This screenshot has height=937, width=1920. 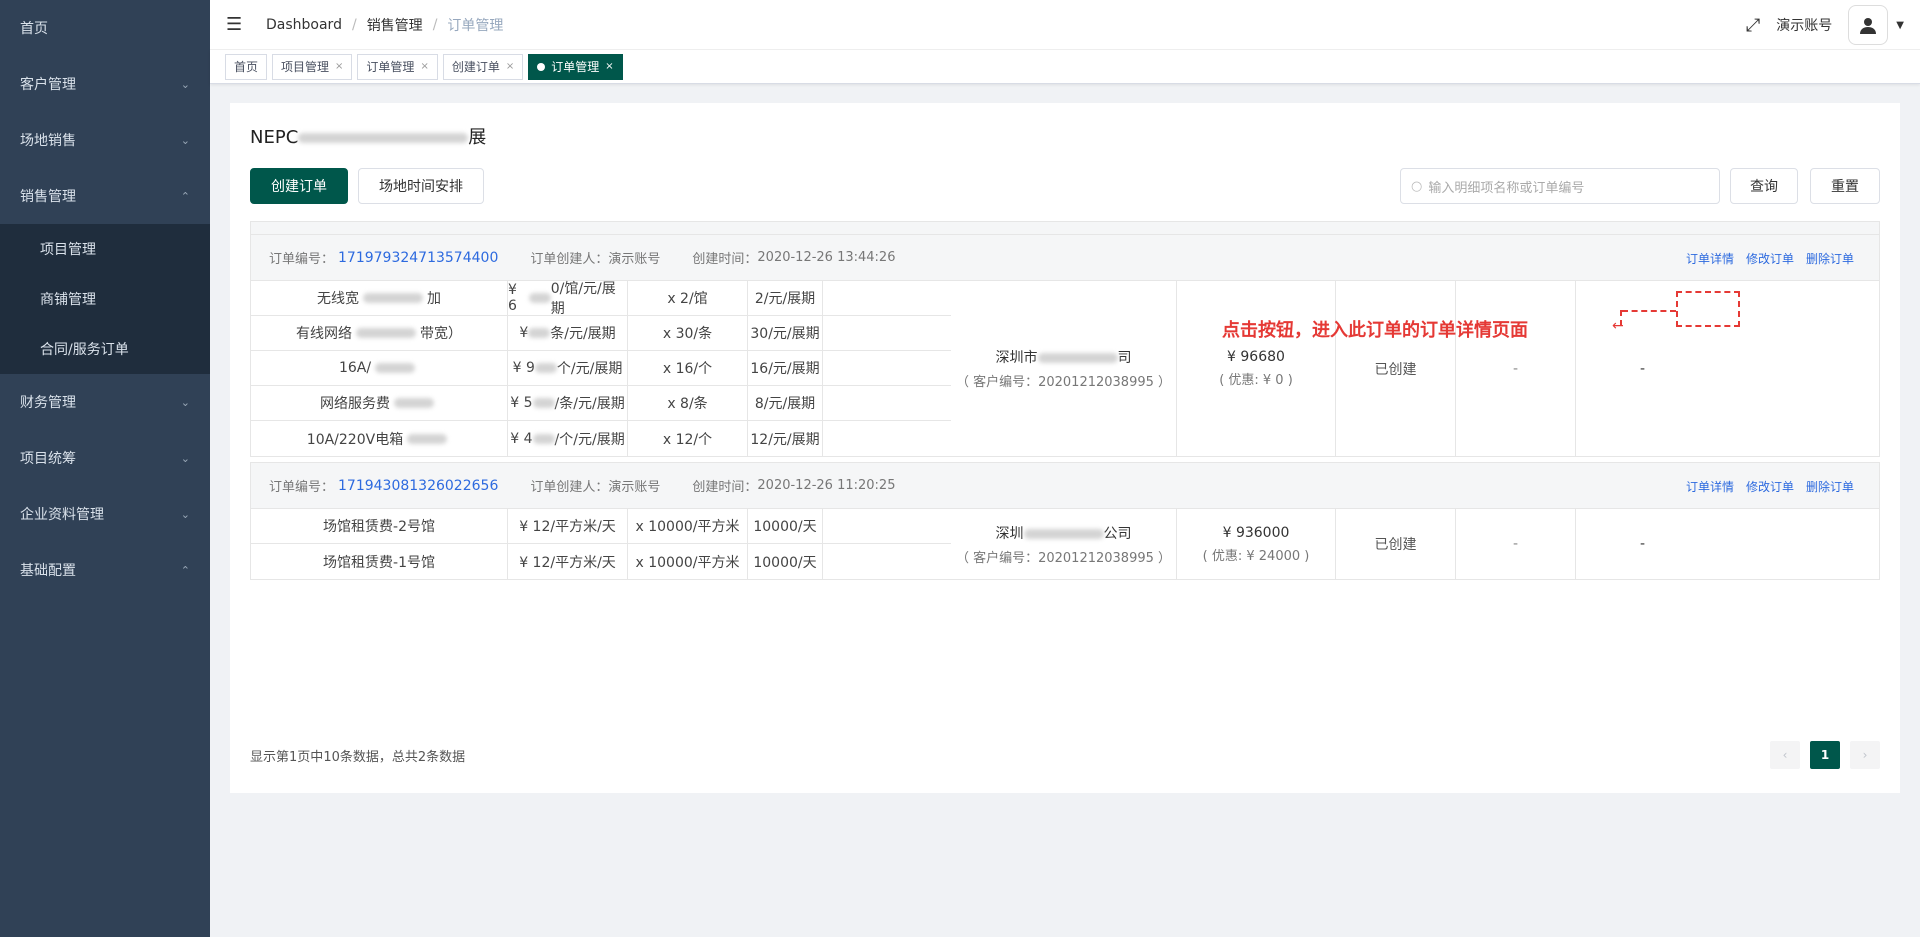 I want to click on customer-name-text: 司, so click(x=1124, y=358).